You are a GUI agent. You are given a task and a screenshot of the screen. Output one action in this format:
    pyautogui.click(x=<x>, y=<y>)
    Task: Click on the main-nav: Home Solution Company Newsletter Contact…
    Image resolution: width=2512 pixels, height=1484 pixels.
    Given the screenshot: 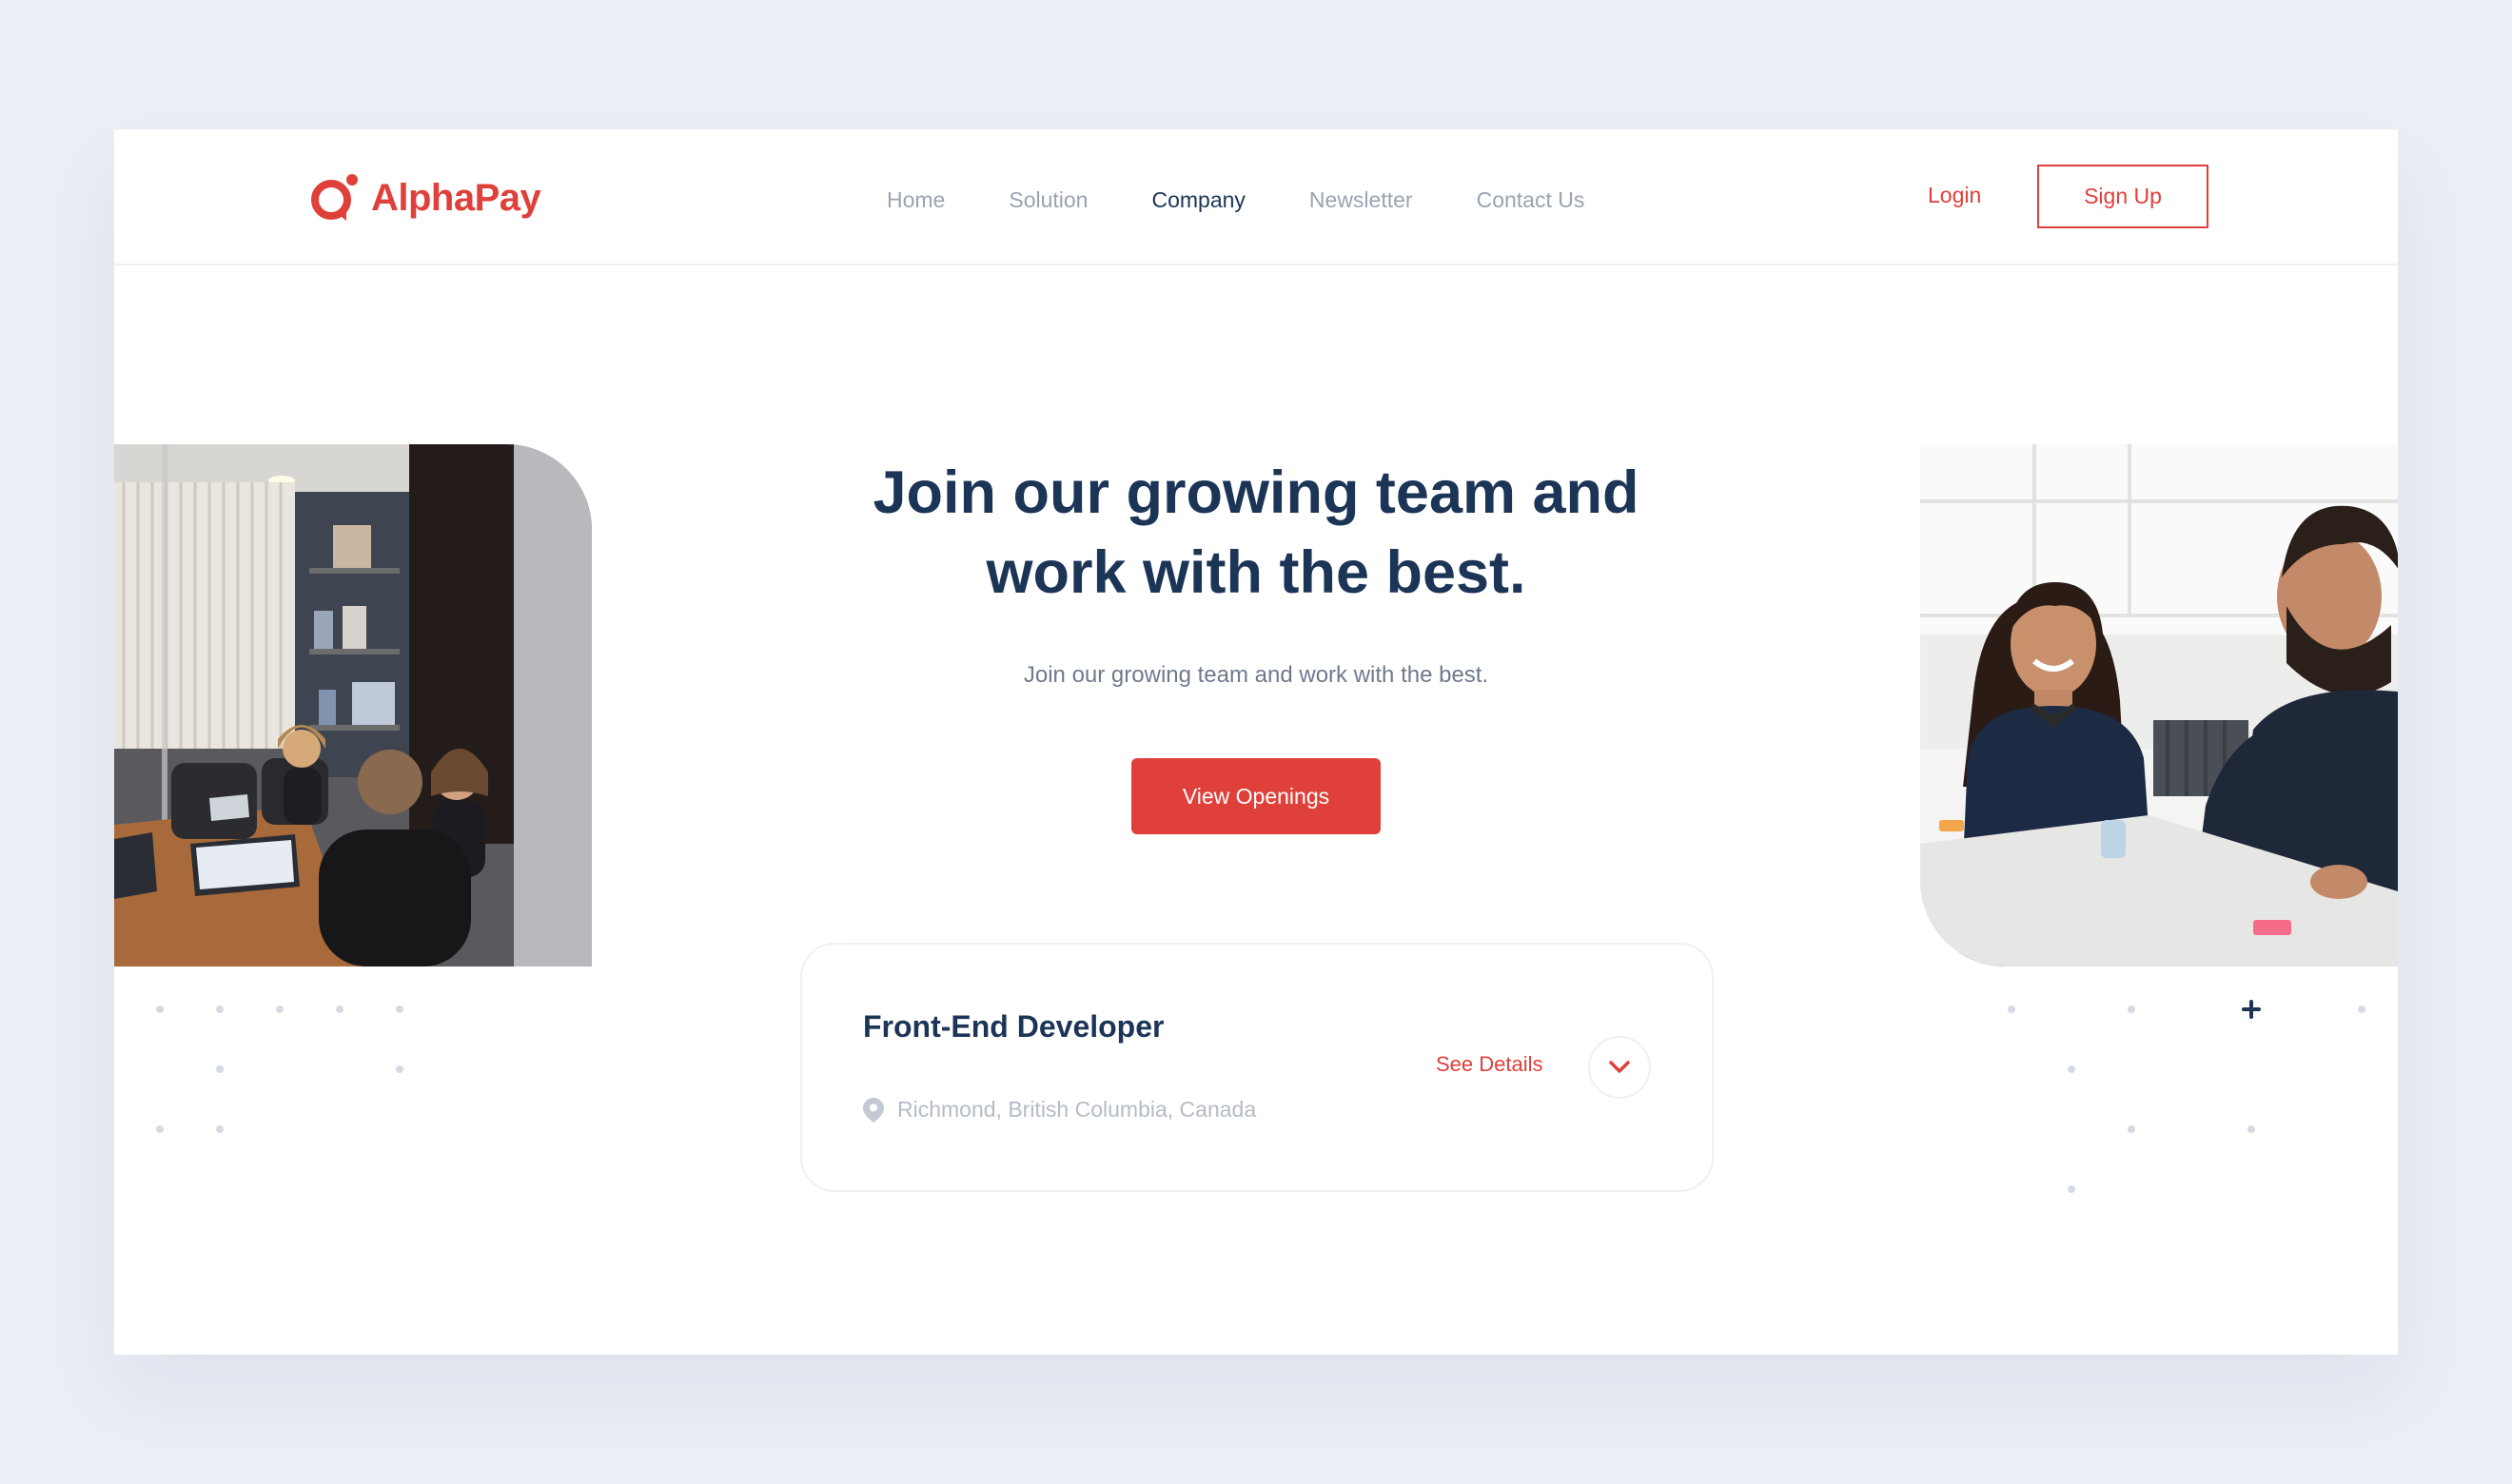 What is the action you would take?
    pyautogui.click(x=1235, y=200)
    